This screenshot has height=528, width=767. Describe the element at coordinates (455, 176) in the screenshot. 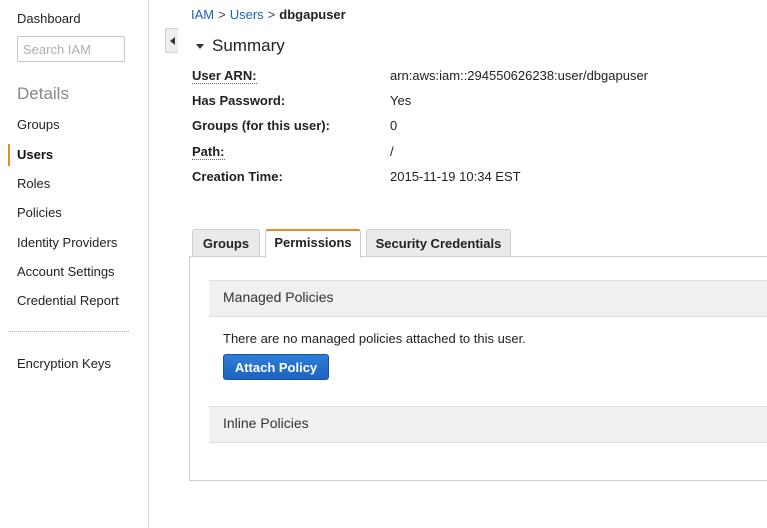

I see `creation-time-value: 2015-11-19 10:34 EST` at that location.